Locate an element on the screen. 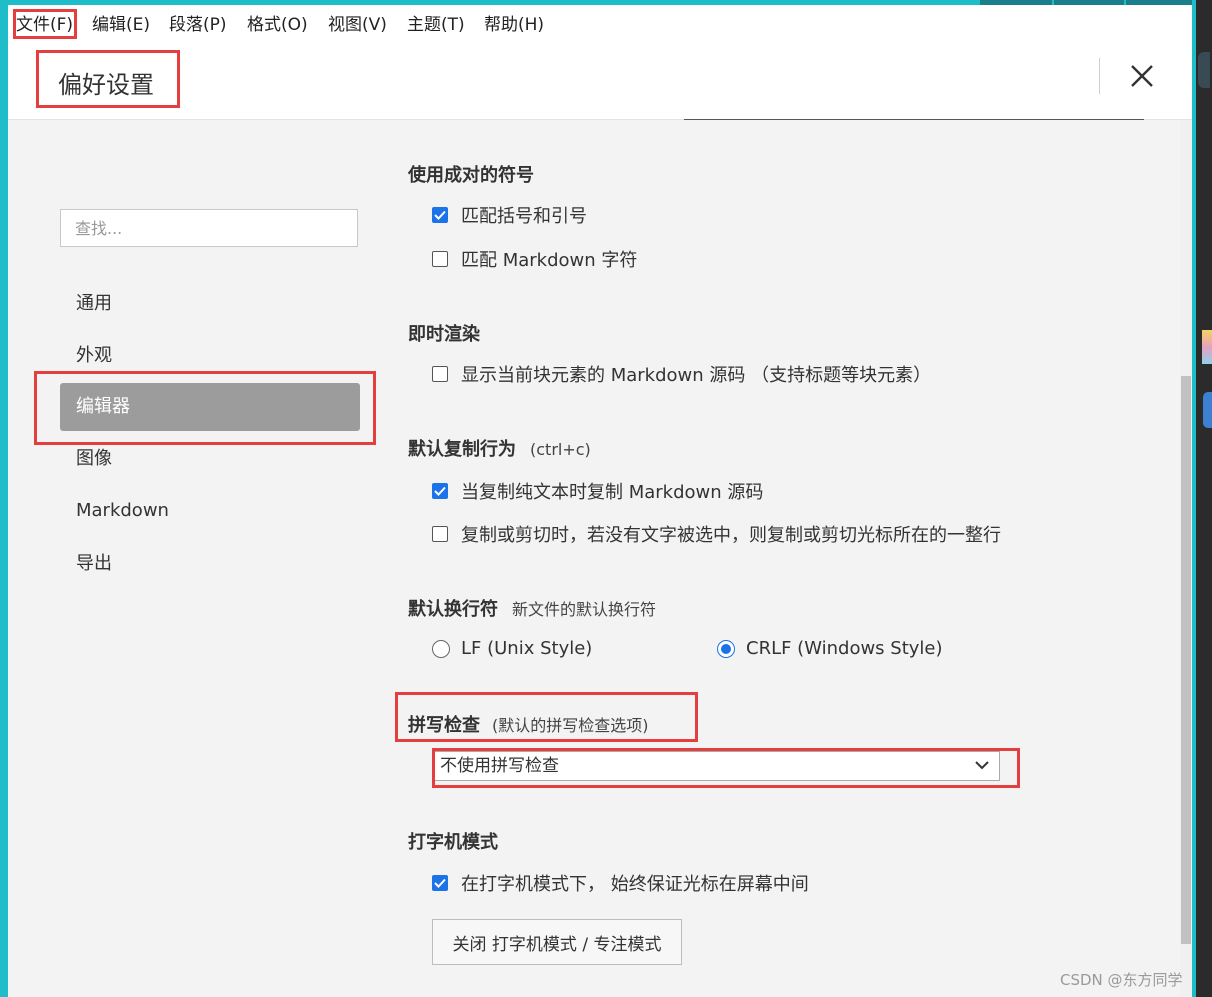  menu-format: 格式(O) is located at coordinates (277, 22).